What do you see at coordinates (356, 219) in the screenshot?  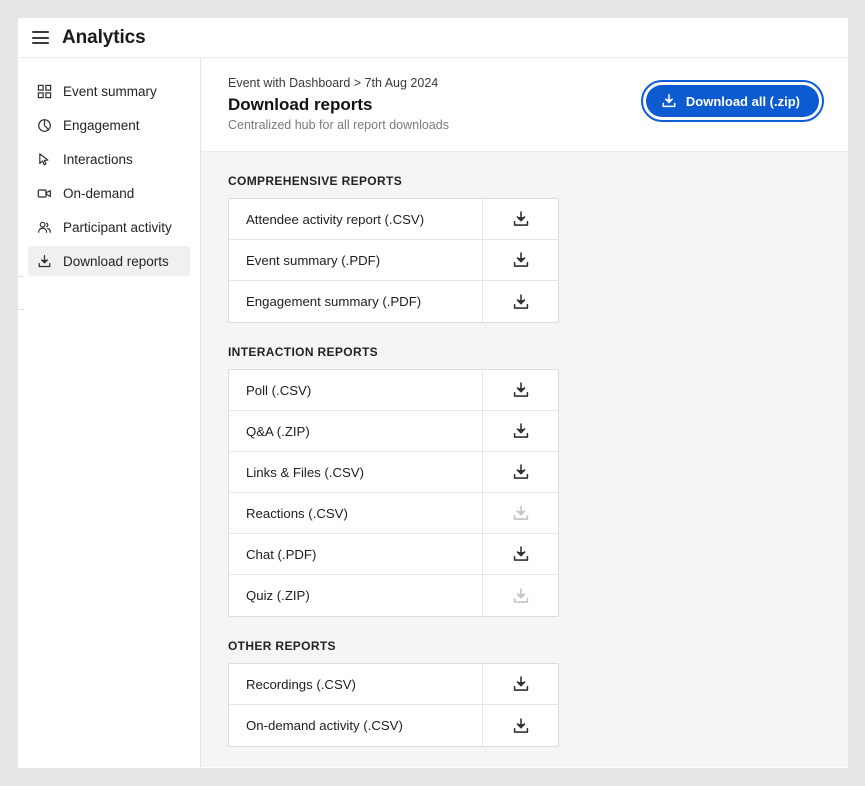 I see `report-label: Attendee activity report (.CSV)` at bounding box center [356, 219].